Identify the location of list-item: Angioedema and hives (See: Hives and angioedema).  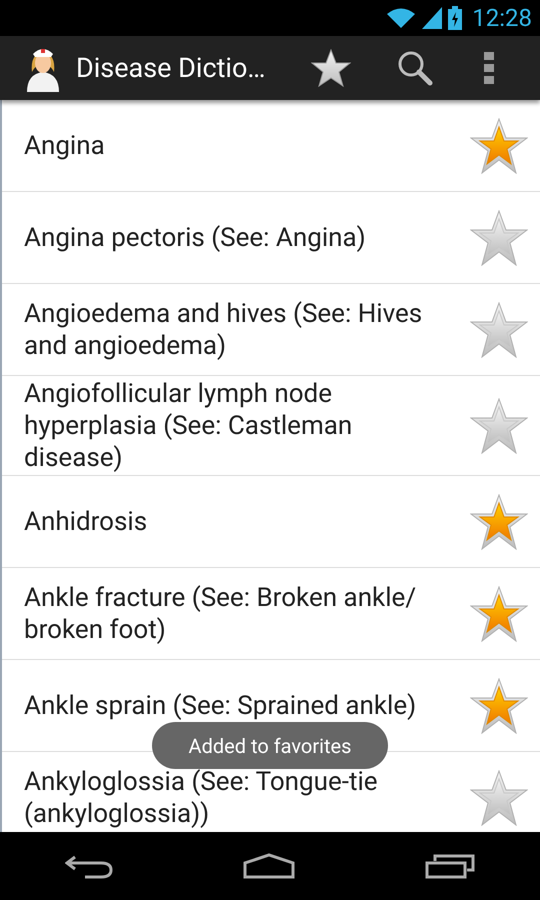
(236, 330).